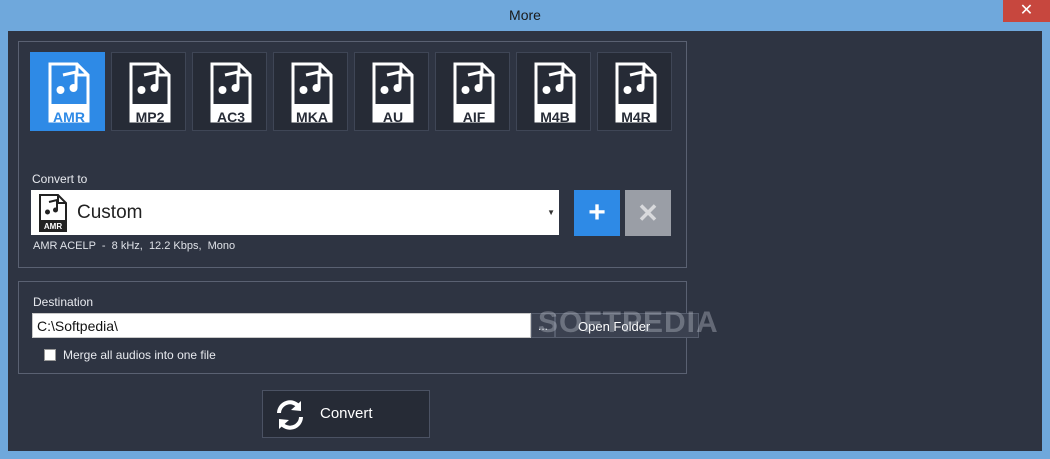  I want to click on convert-to-select: AMR Custom ▼, so click(295, 212).